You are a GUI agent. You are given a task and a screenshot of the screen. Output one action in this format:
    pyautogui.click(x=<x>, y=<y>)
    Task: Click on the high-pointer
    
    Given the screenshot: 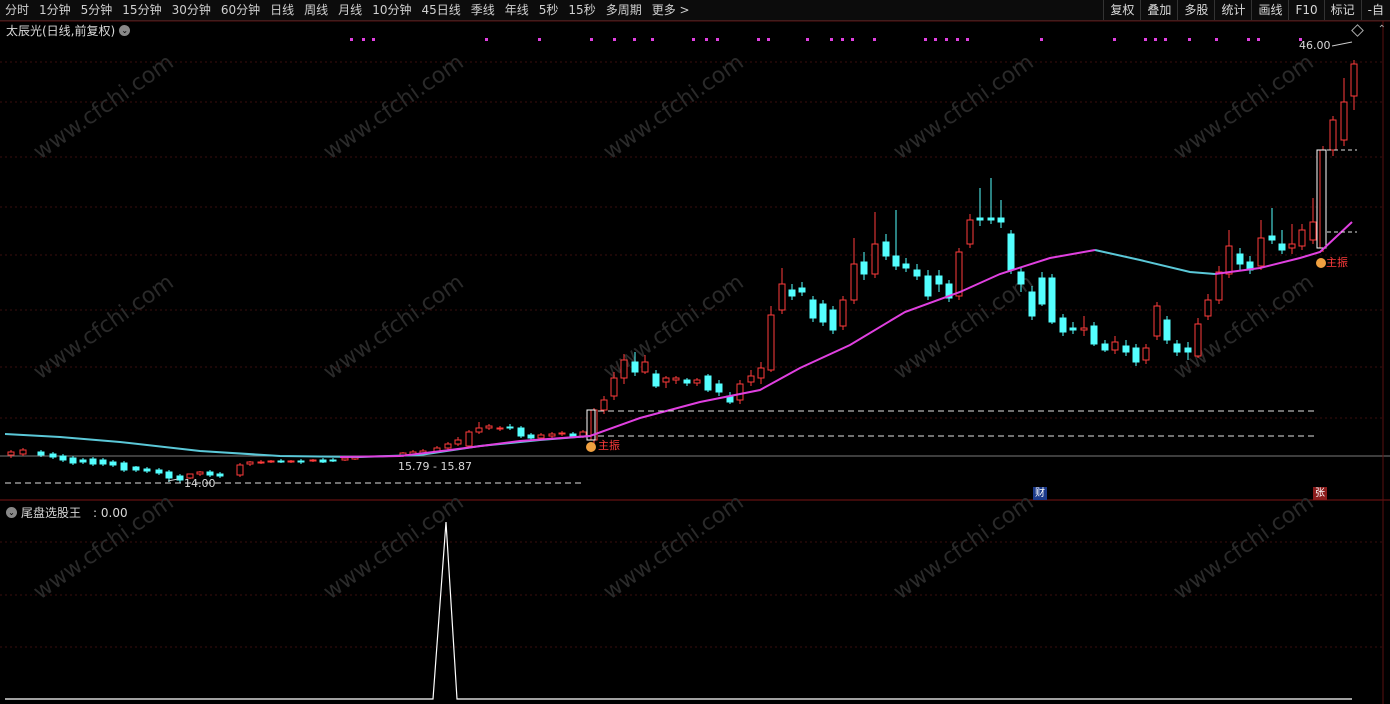 What is the action you would take?
    pyautogui.click(x=1342, y=44)
    